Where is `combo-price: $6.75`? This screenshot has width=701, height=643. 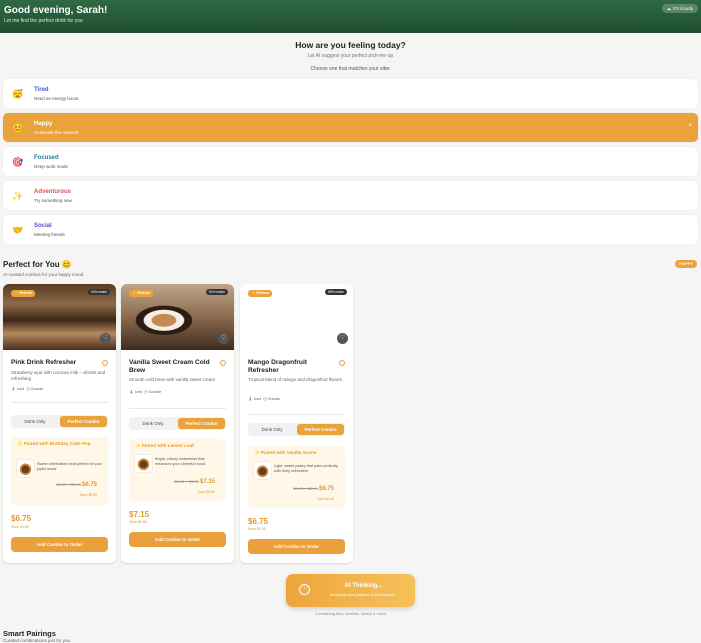 combo-price: $6.75 is located at coordinates (326, 489).